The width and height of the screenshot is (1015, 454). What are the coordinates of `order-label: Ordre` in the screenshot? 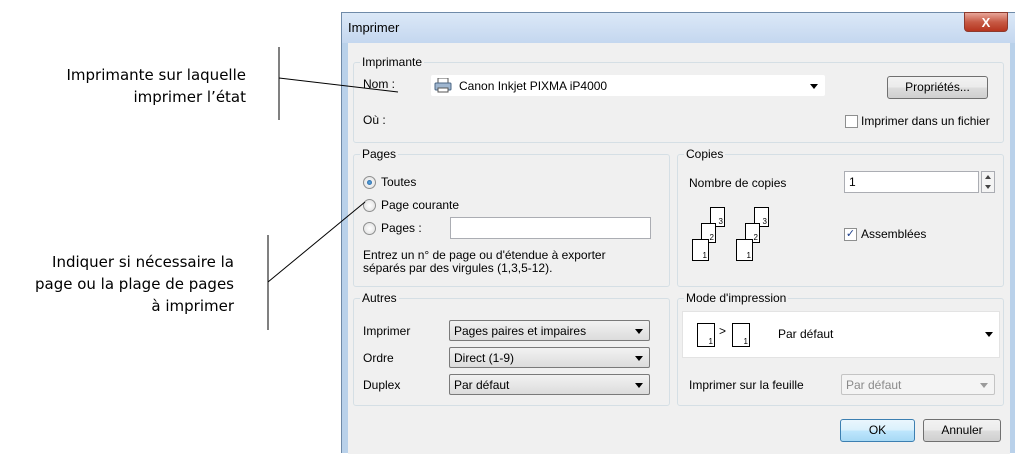 It's located at (378, 358).